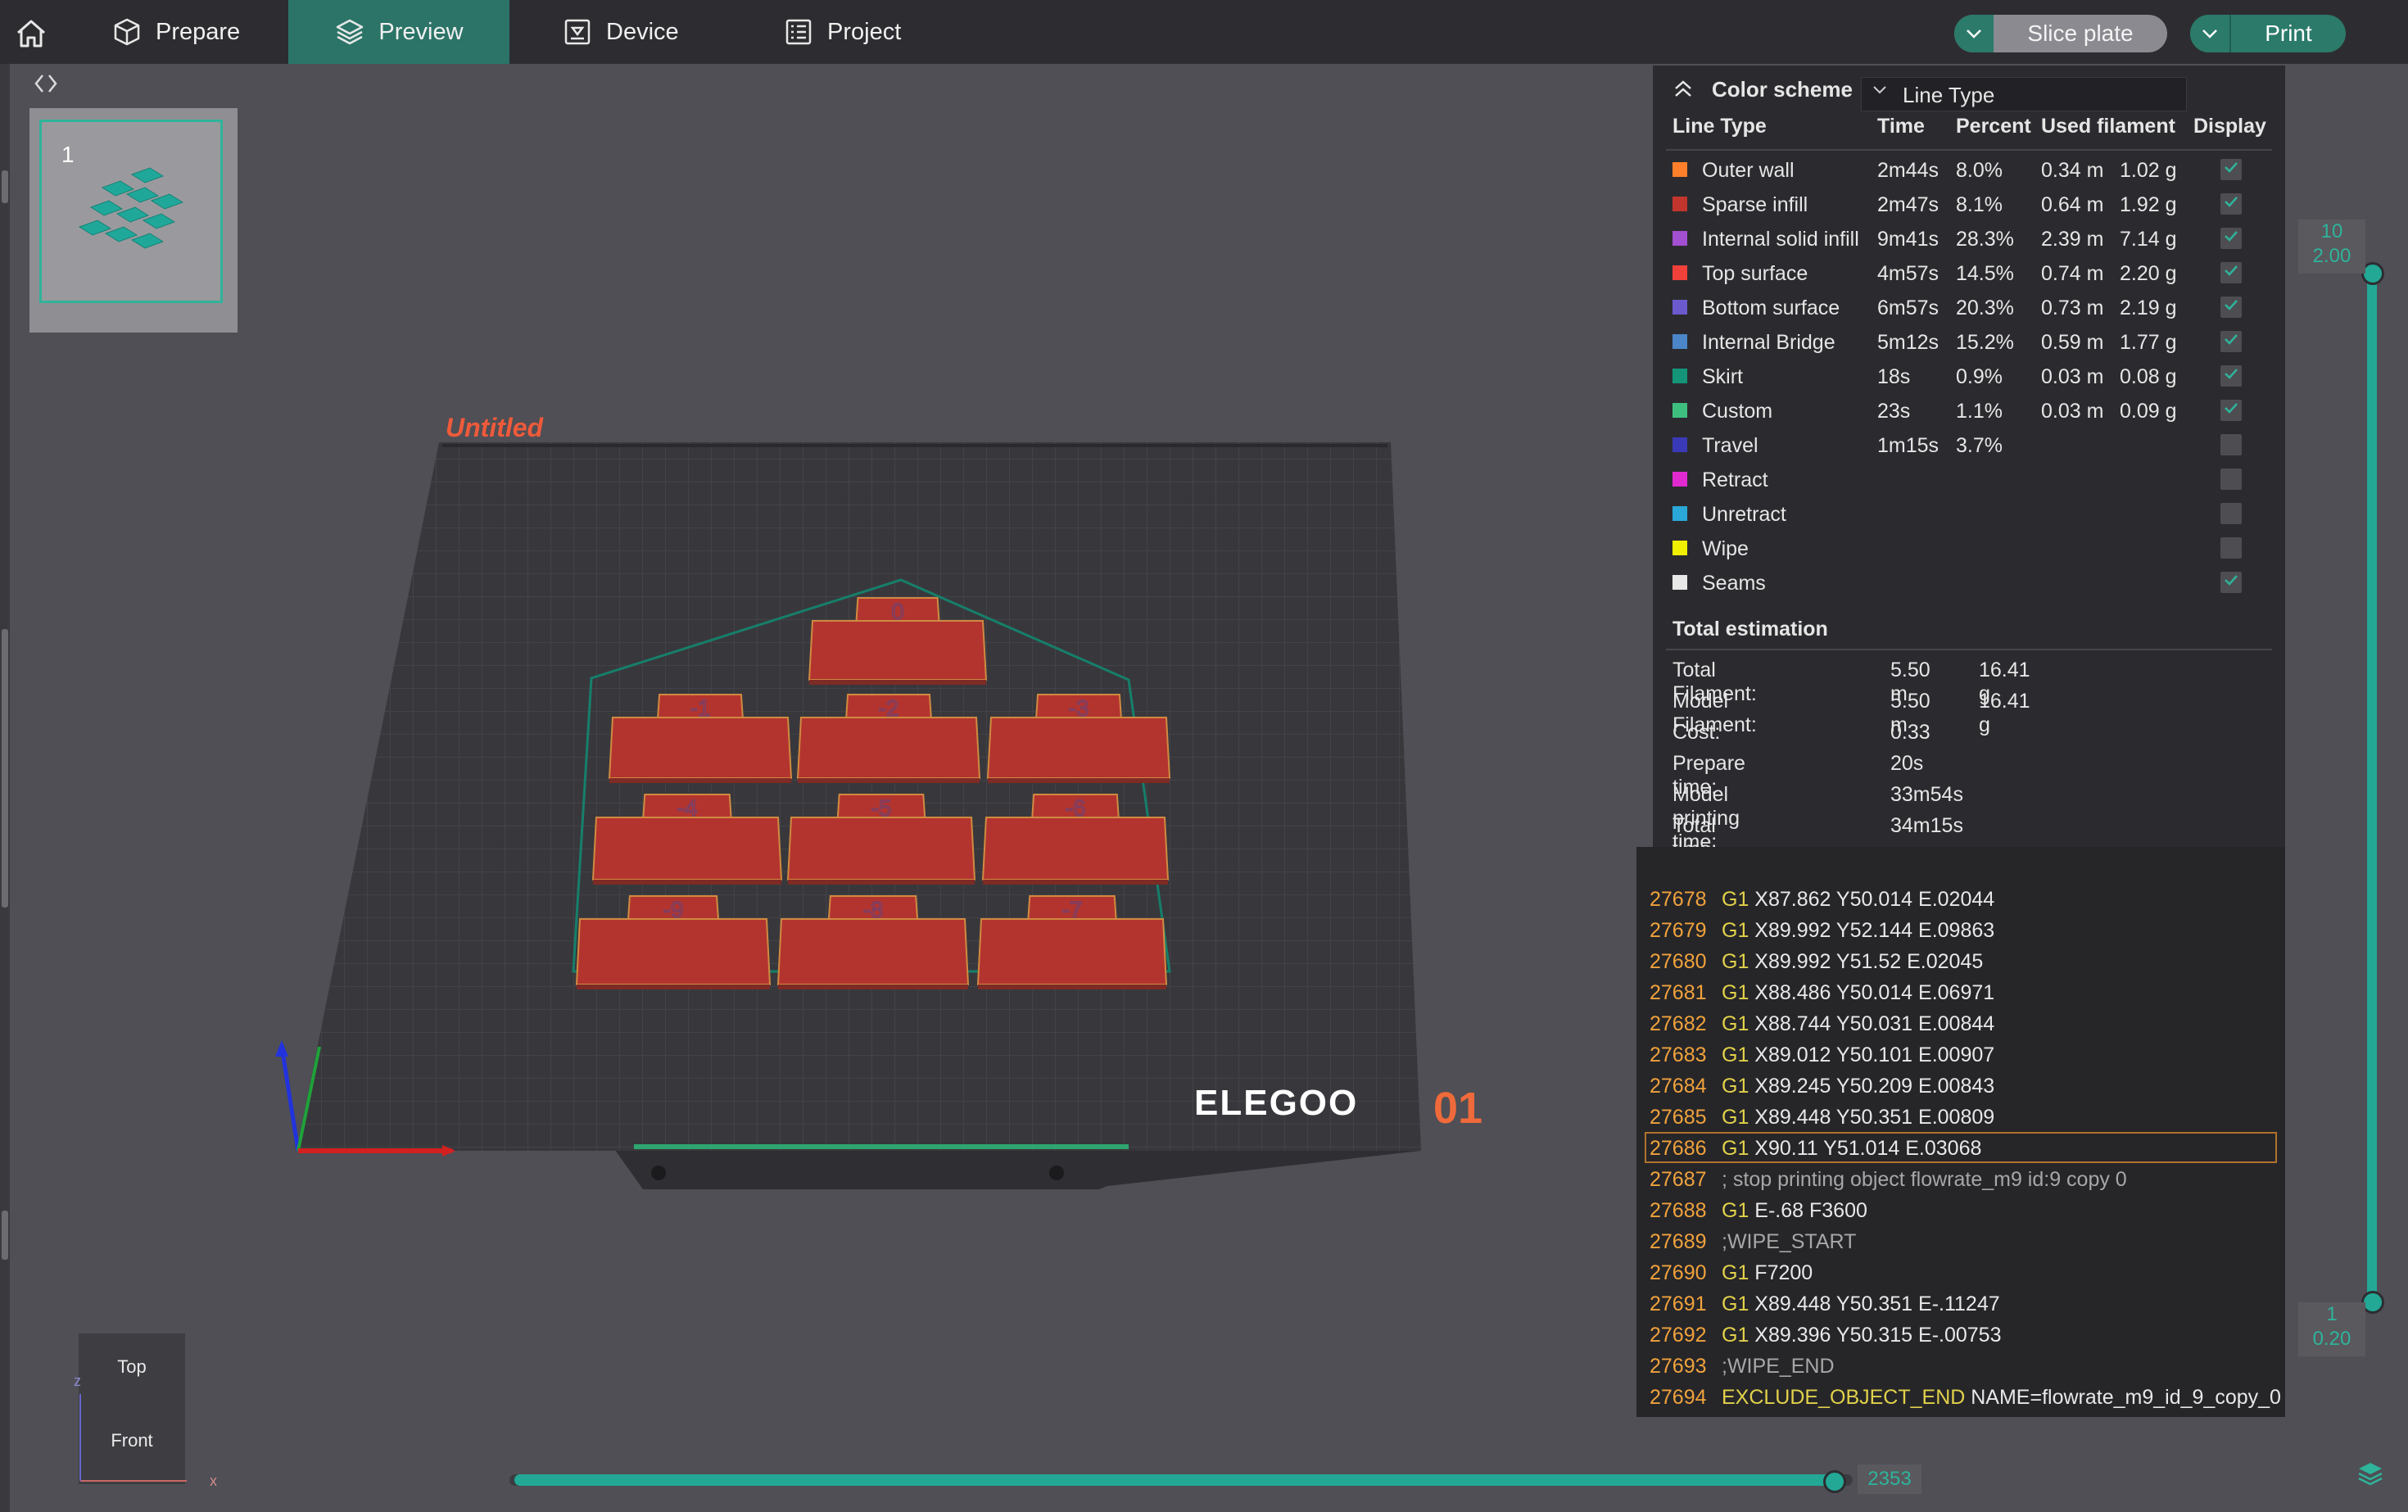  I want to click on line-type-row: Custom 23s 1.1% 0.03 m 0.09 g, so click(1969, 410).